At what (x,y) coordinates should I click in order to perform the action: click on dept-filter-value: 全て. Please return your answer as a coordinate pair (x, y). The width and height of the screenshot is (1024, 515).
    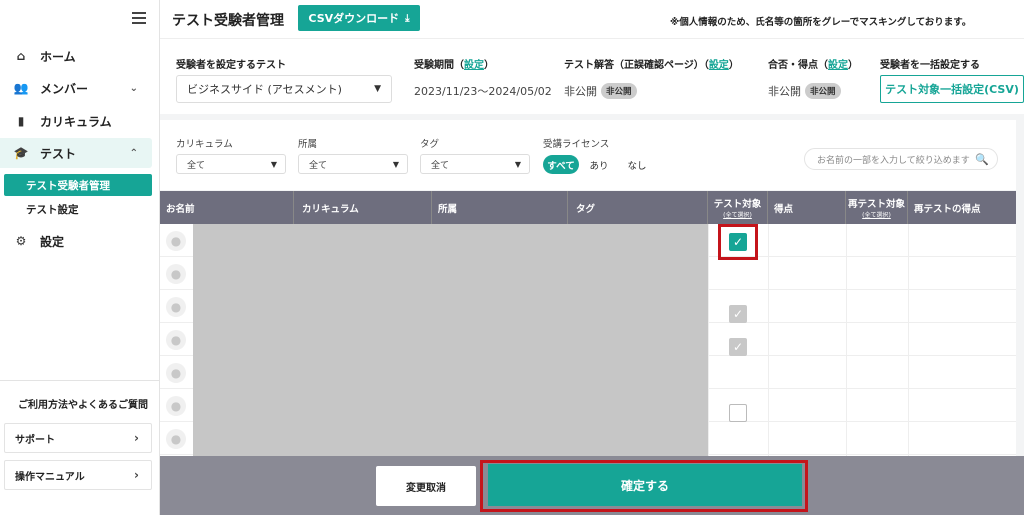
    Looking at the image, I should click on (318, 165).